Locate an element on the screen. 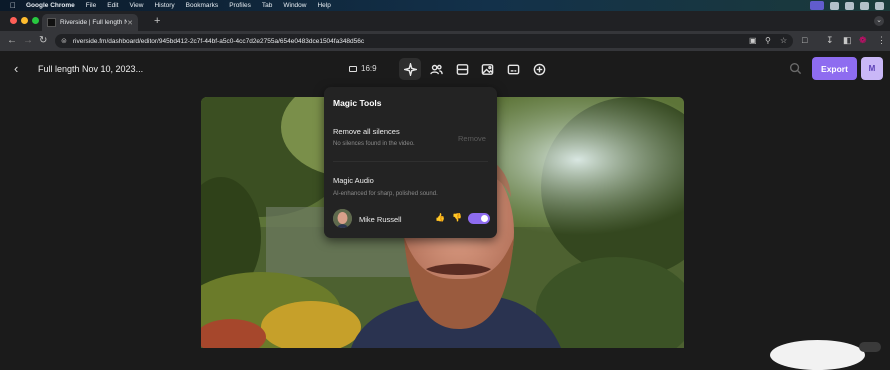  download-icon: ↧ is located at coordinates (830, 40).